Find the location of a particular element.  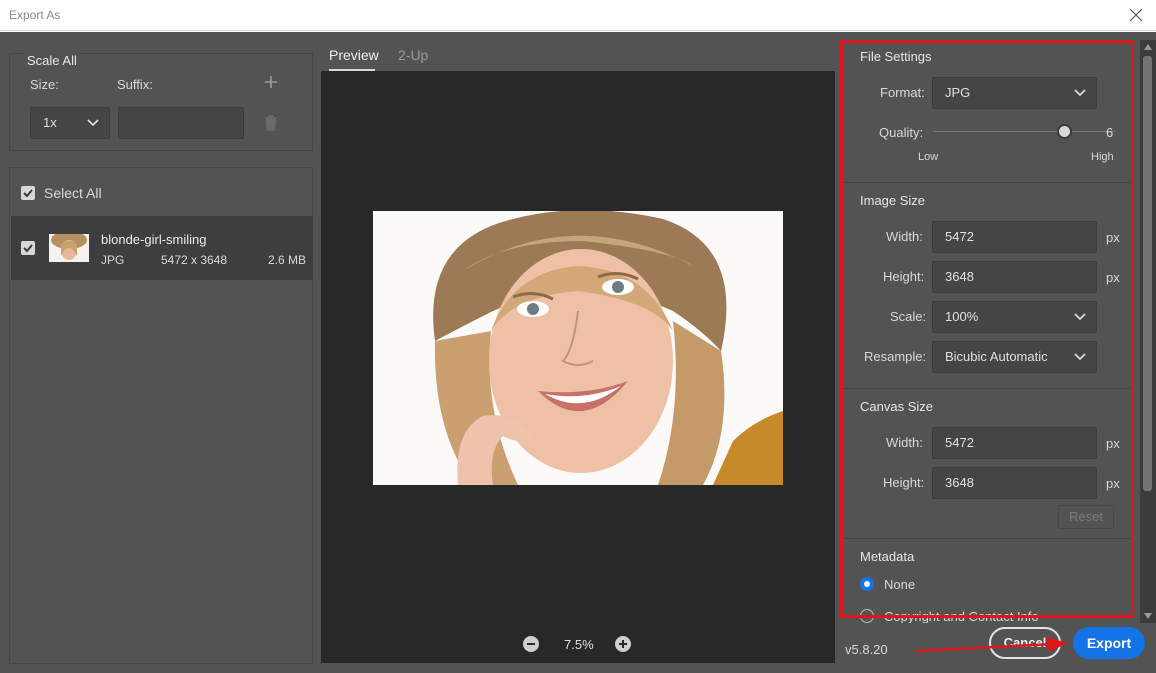

suffix-input is located at coordinates (181, 123).